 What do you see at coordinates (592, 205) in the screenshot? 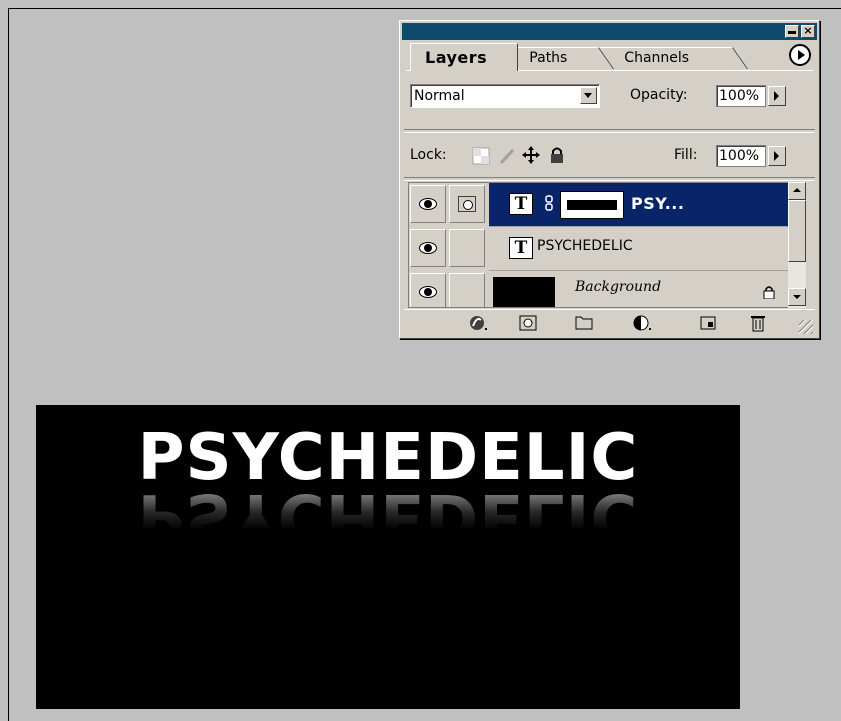
I see `mask-thumbnail` at bounding box center [592, 205].